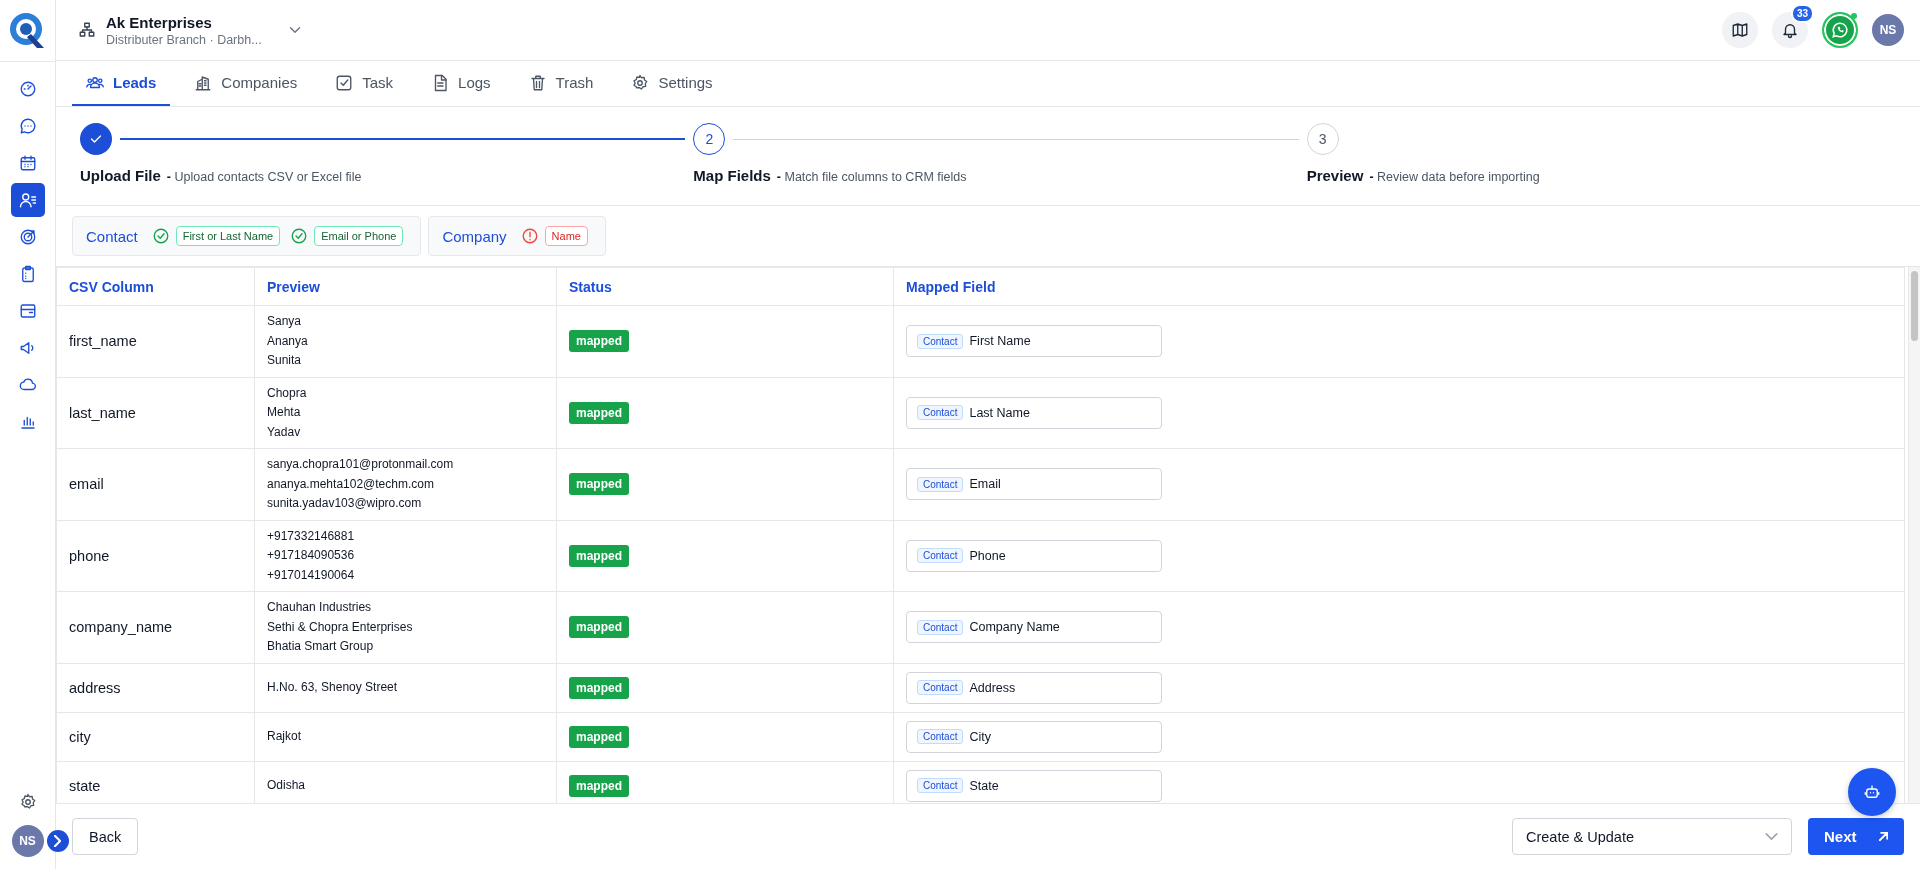 The height and width of the screenshot is (869, 1920). Describe the element at coordinates (1034, 555) in the screenshot. I see `mapped-field-select: Contact Phone` at that location.